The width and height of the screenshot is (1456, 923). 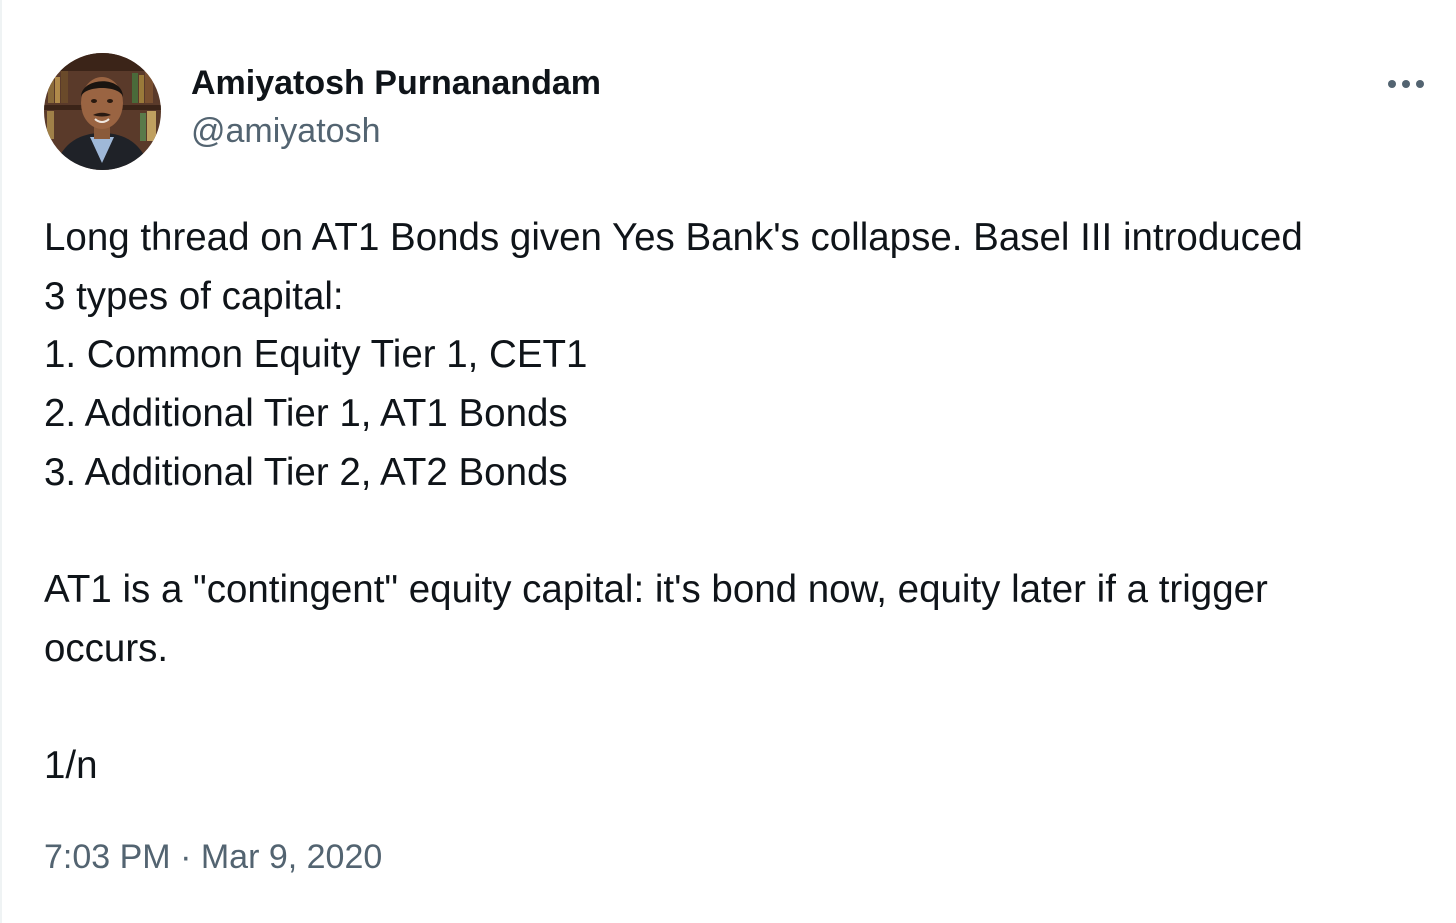 I want to click on tweet-text-line: 2. Additional Tier 1, AT1 Bonds, so click(x=306, y=414).